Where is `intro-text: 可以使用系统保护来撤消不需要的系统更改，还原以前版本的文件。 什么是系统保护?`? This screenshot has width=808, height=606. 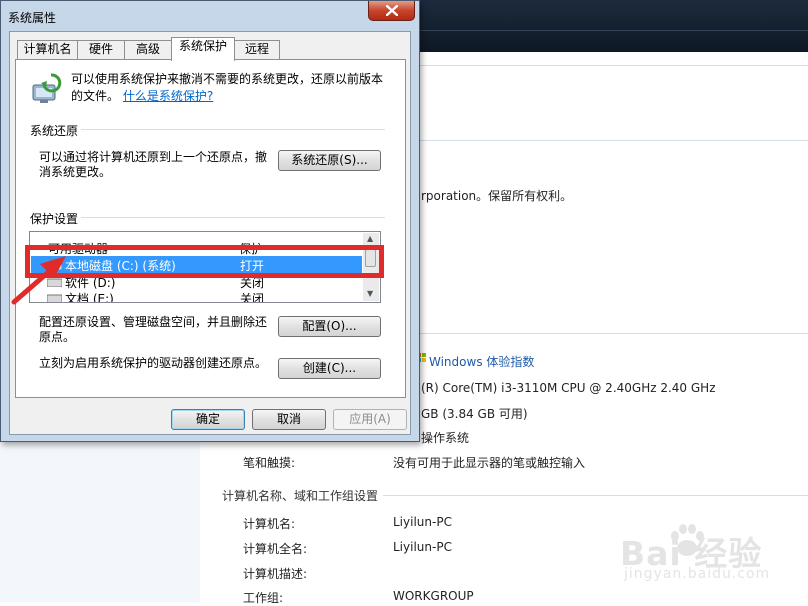
intro-text: 可以使用系统保护来撤消不需要的系统更改，还原以前版本的文件。 什么是系统保护? is located at coordinates (231, 88).